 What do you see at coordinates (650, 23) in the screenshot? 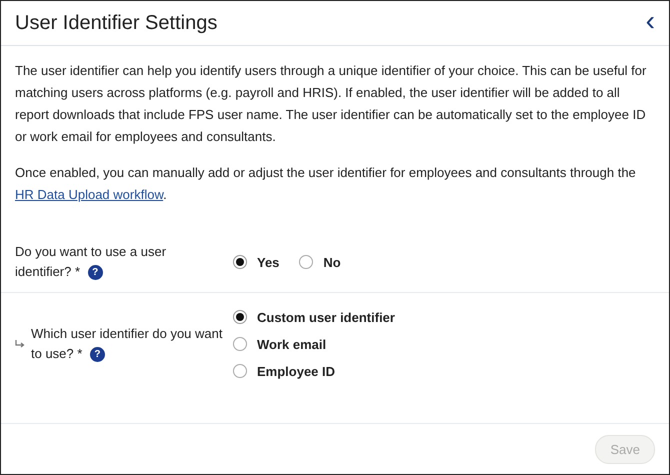
I see `back-button: ‹` at bounding box center [650, 23].